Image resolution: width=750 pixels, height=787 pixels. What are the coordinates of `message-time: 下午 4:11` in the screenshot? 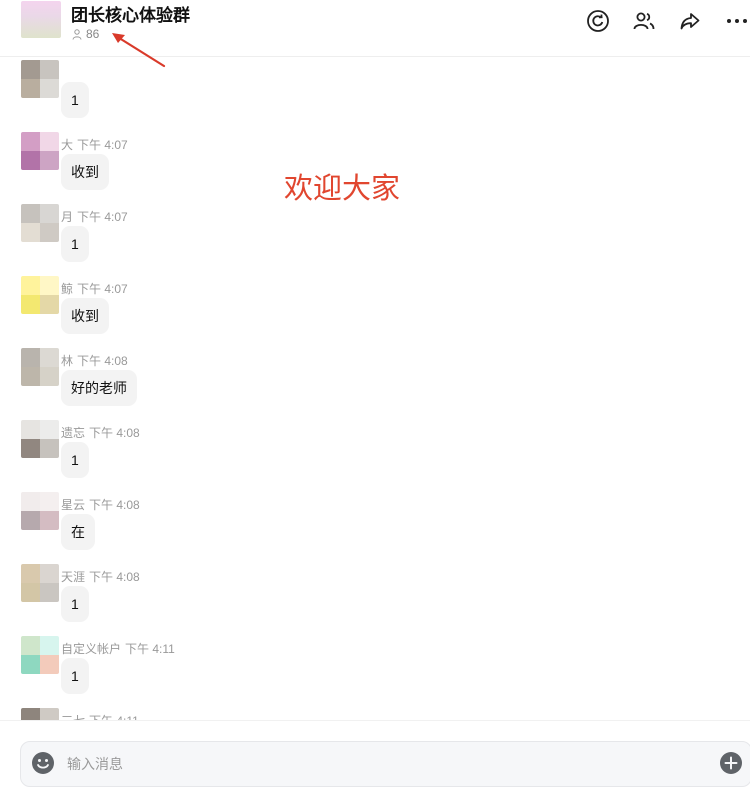 It's located at (150, 649).